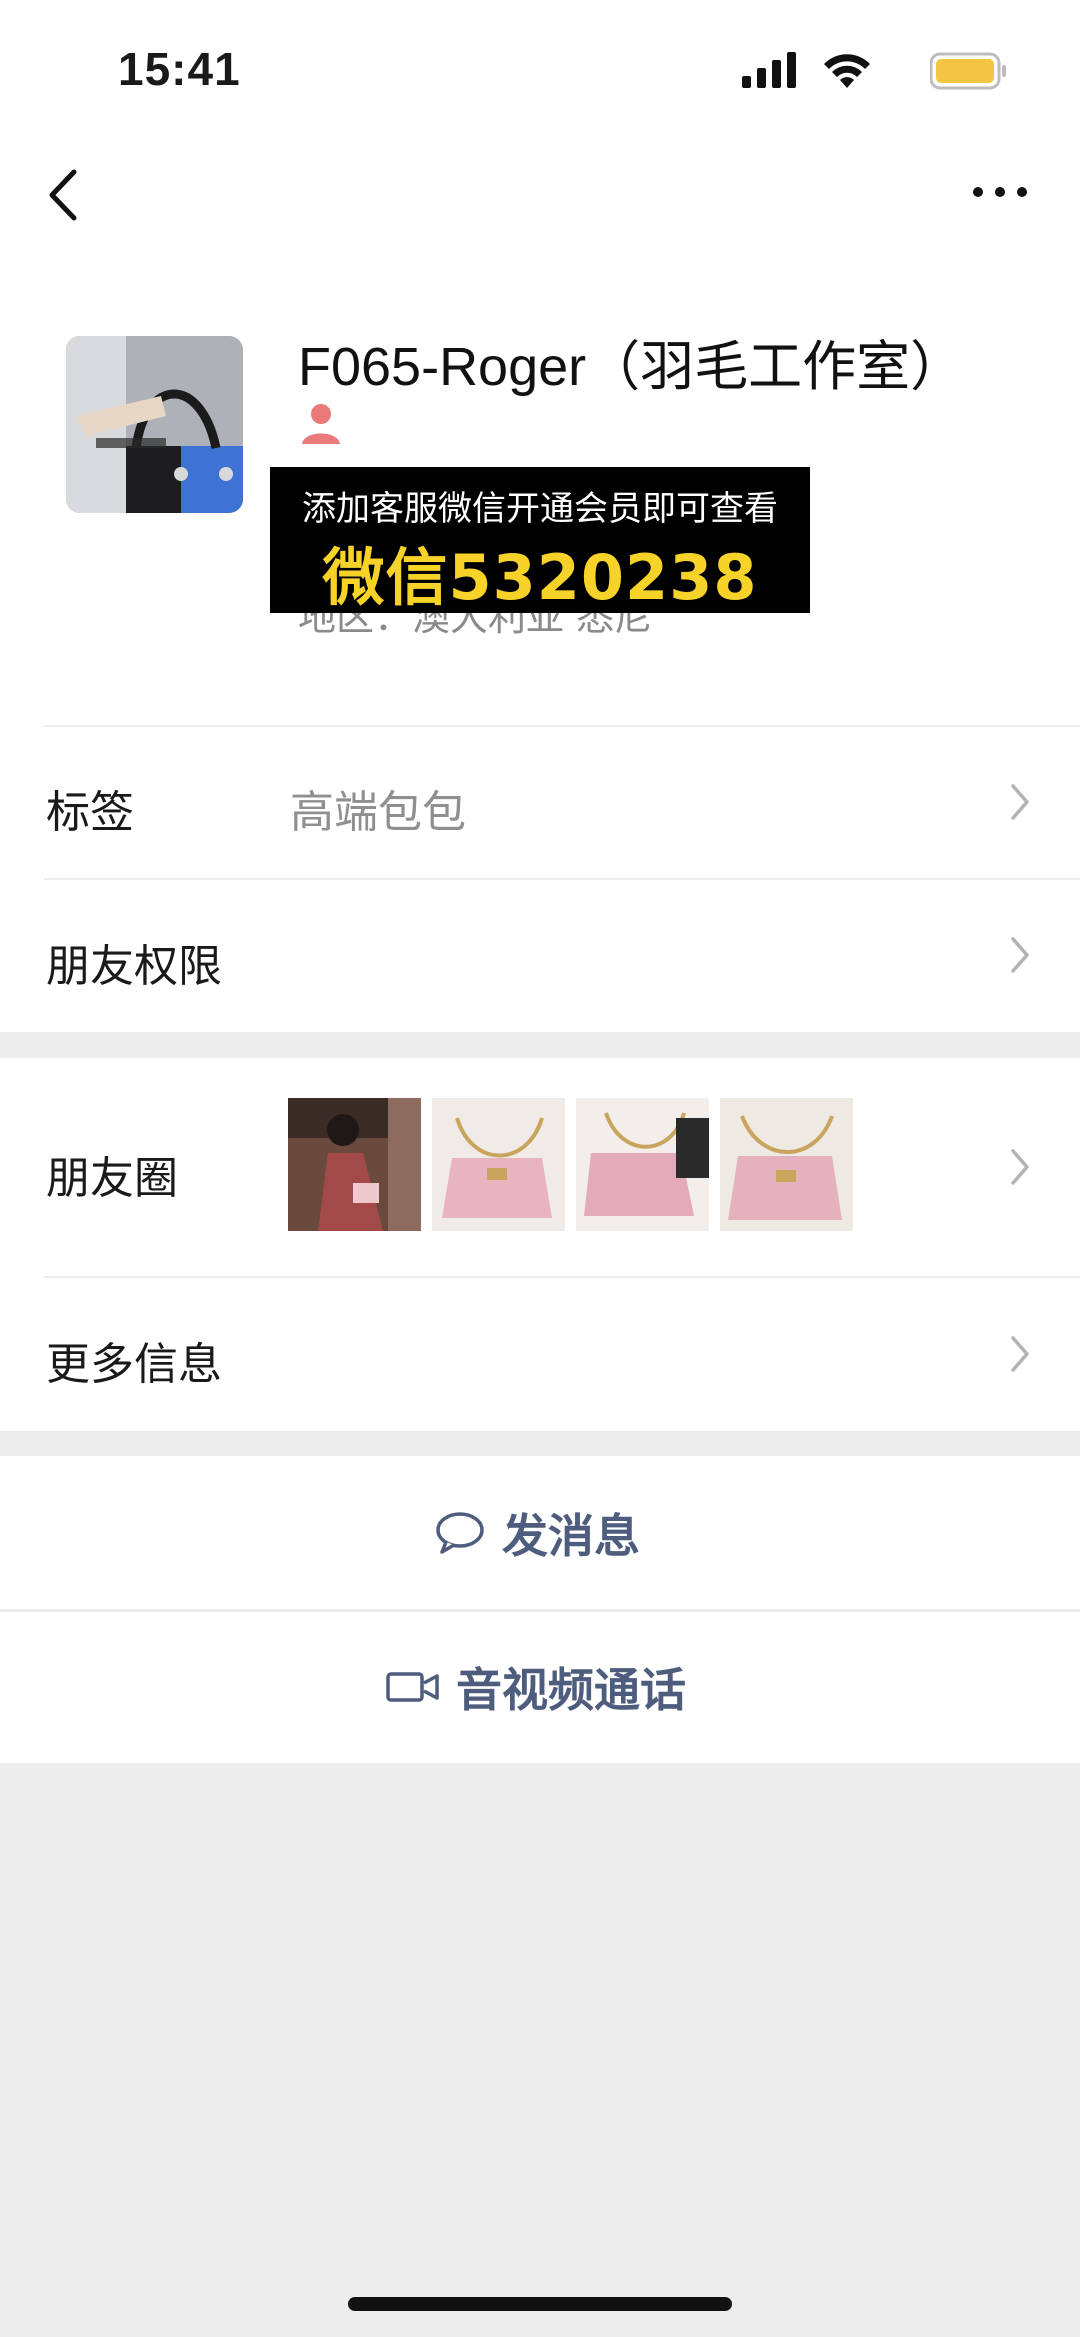  I want to click on female-user-icon, so click(321, 424).